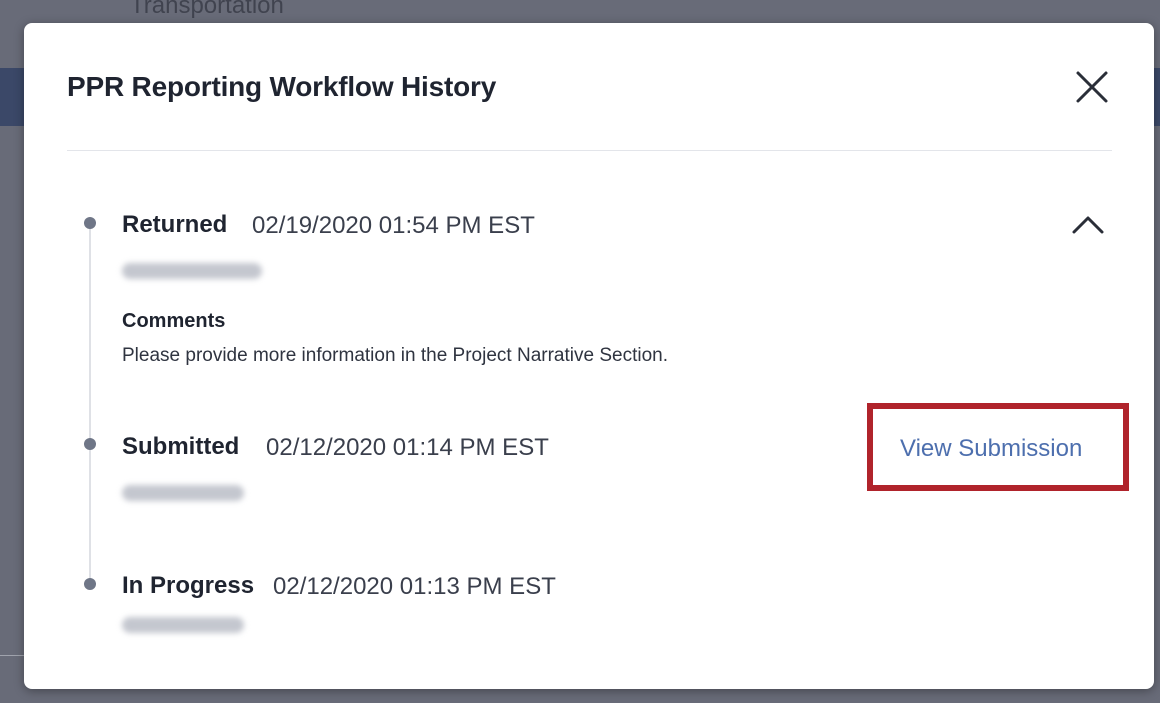 The height and width of the screenshot is (703, 1160). Describe the element at coordinates (90, 406) in the screenshot. I see `timeline-line` at that location.